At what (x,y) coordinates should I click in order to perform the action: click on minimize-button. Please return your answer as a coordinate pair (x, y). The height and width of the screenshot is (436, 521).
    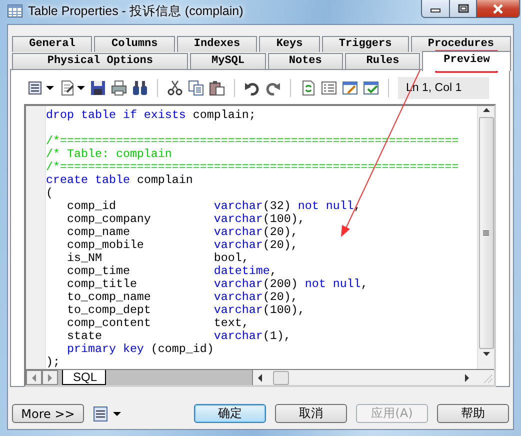
    Looking at the image, I should click on (435, 9).